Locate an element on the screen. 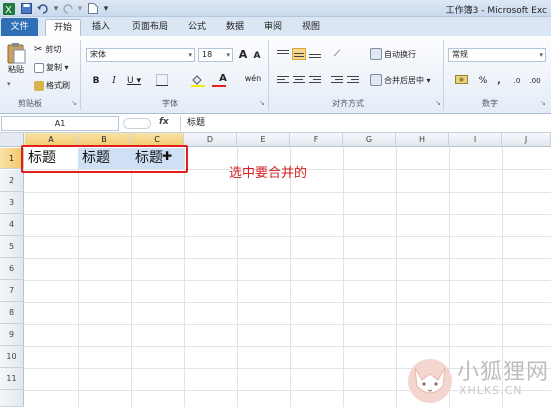 The height and width of the screenshot is (407, 551). paste-dropdown-icon: ▾ is located at coordinates (9, 84).